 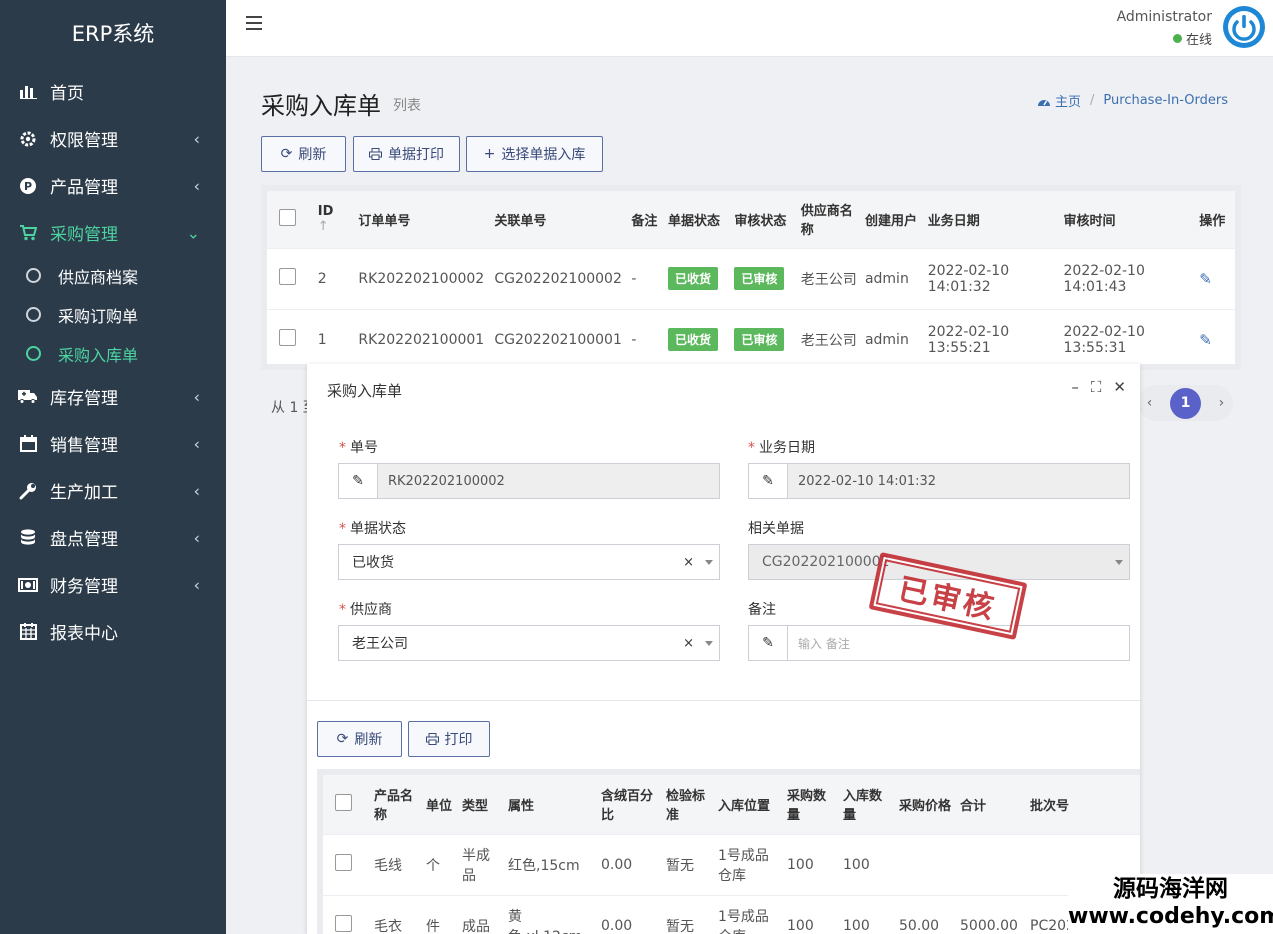 What do you see at coordinates (113, 185) in the screenshot?
I see `sidebar-item-products: P 产品管理 ‹` at bounding box center [113, 185].